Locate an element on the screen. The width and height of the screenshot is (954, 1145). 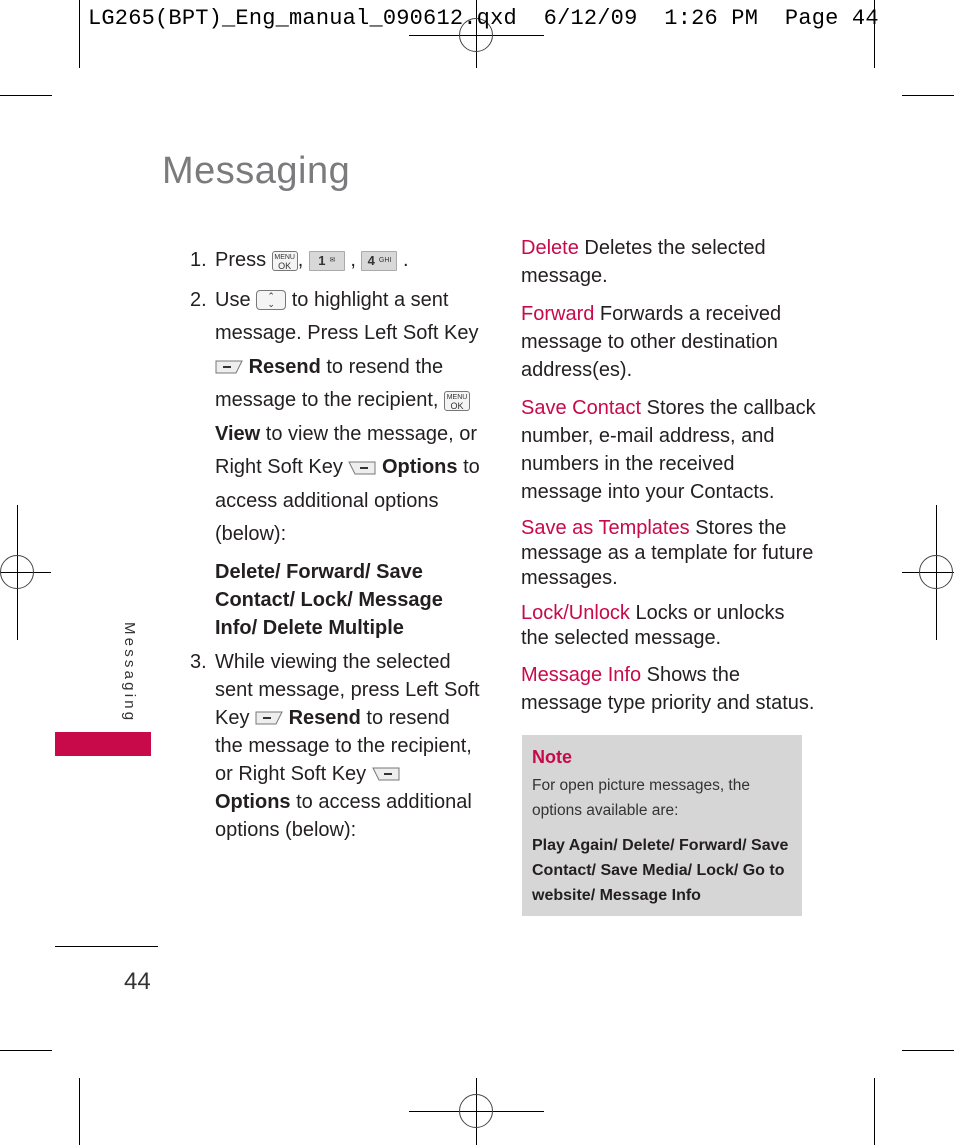
step-number: 2. is located at coordinates (198, 299).